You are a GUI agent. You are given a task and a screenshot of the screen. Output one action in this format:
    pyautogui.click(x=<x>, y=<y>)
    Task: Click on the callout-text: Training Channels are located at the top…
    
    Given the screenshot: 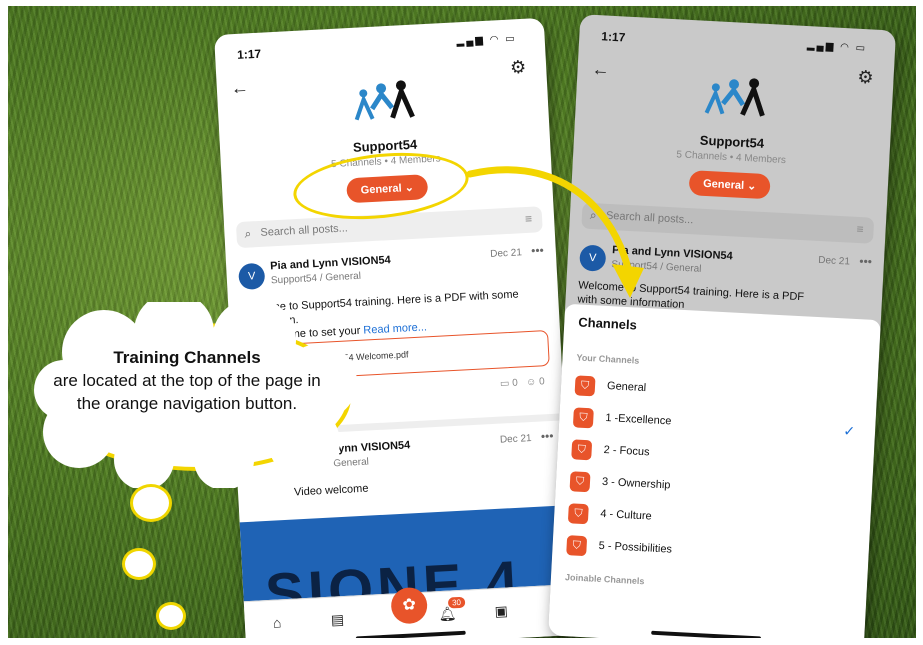 What is the action you would take?
    pyautogui.click(x=187, y=380)
    